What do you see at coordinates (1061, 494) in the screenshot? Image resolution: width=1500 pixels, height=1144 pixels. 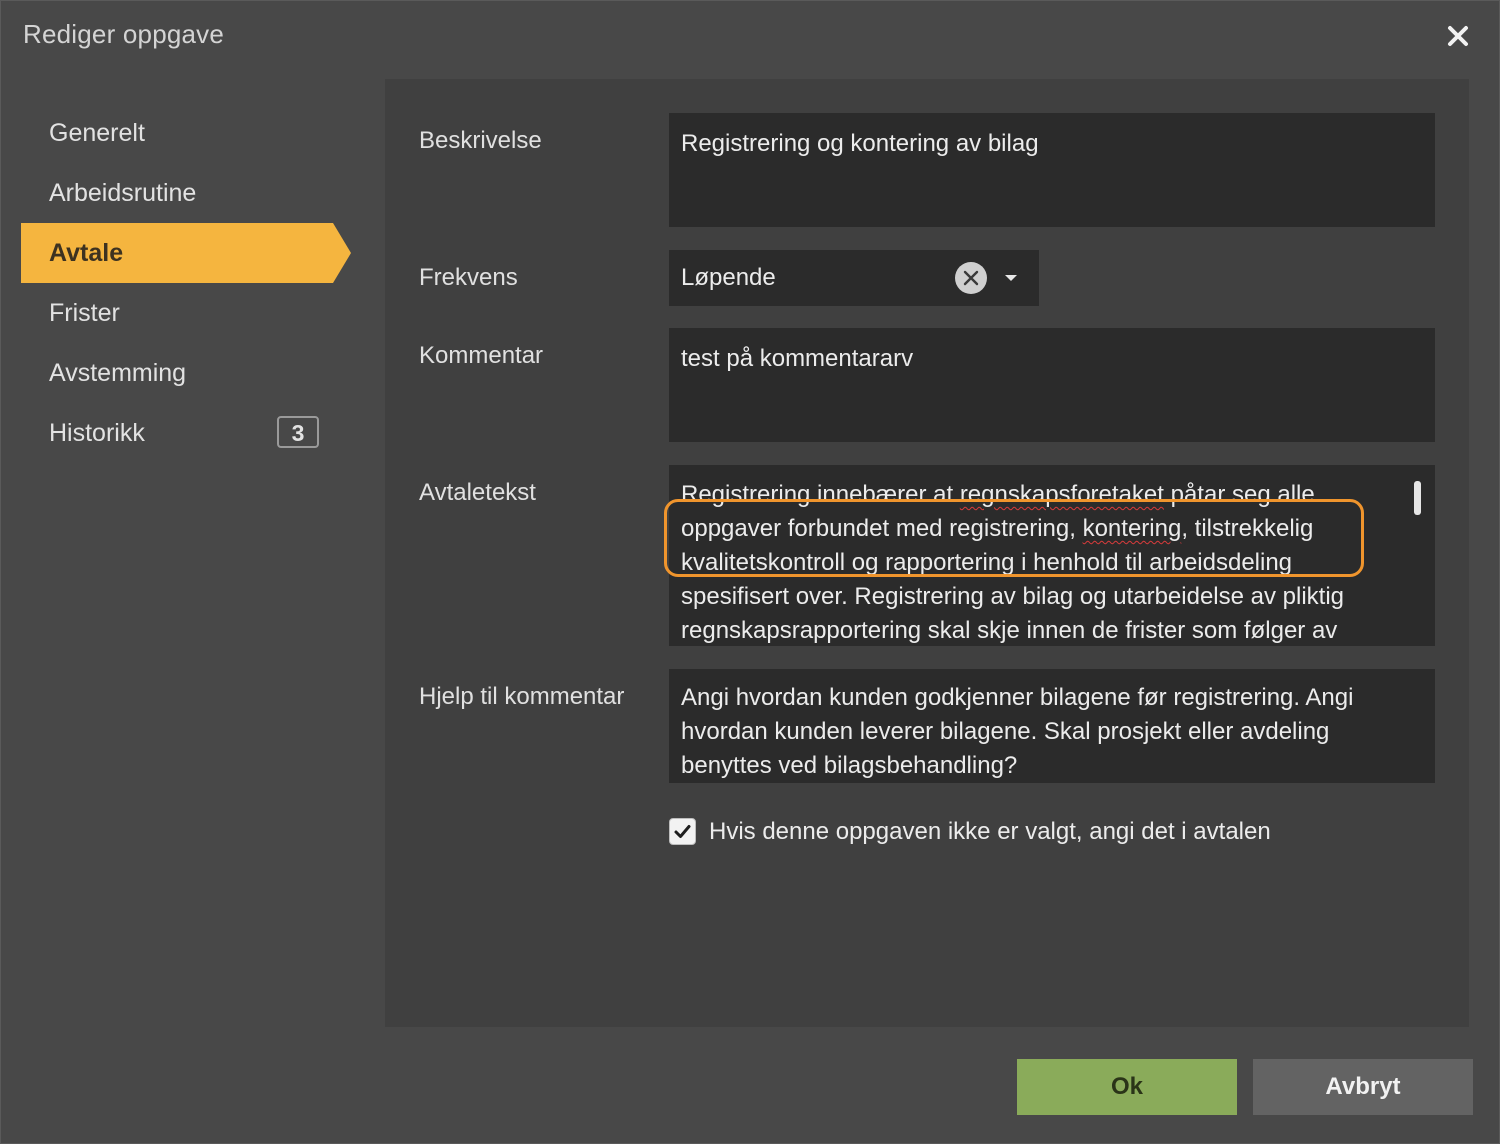 I see `spellcheck-word: regnskapsforetaket` at bounding box center [1061, 494].